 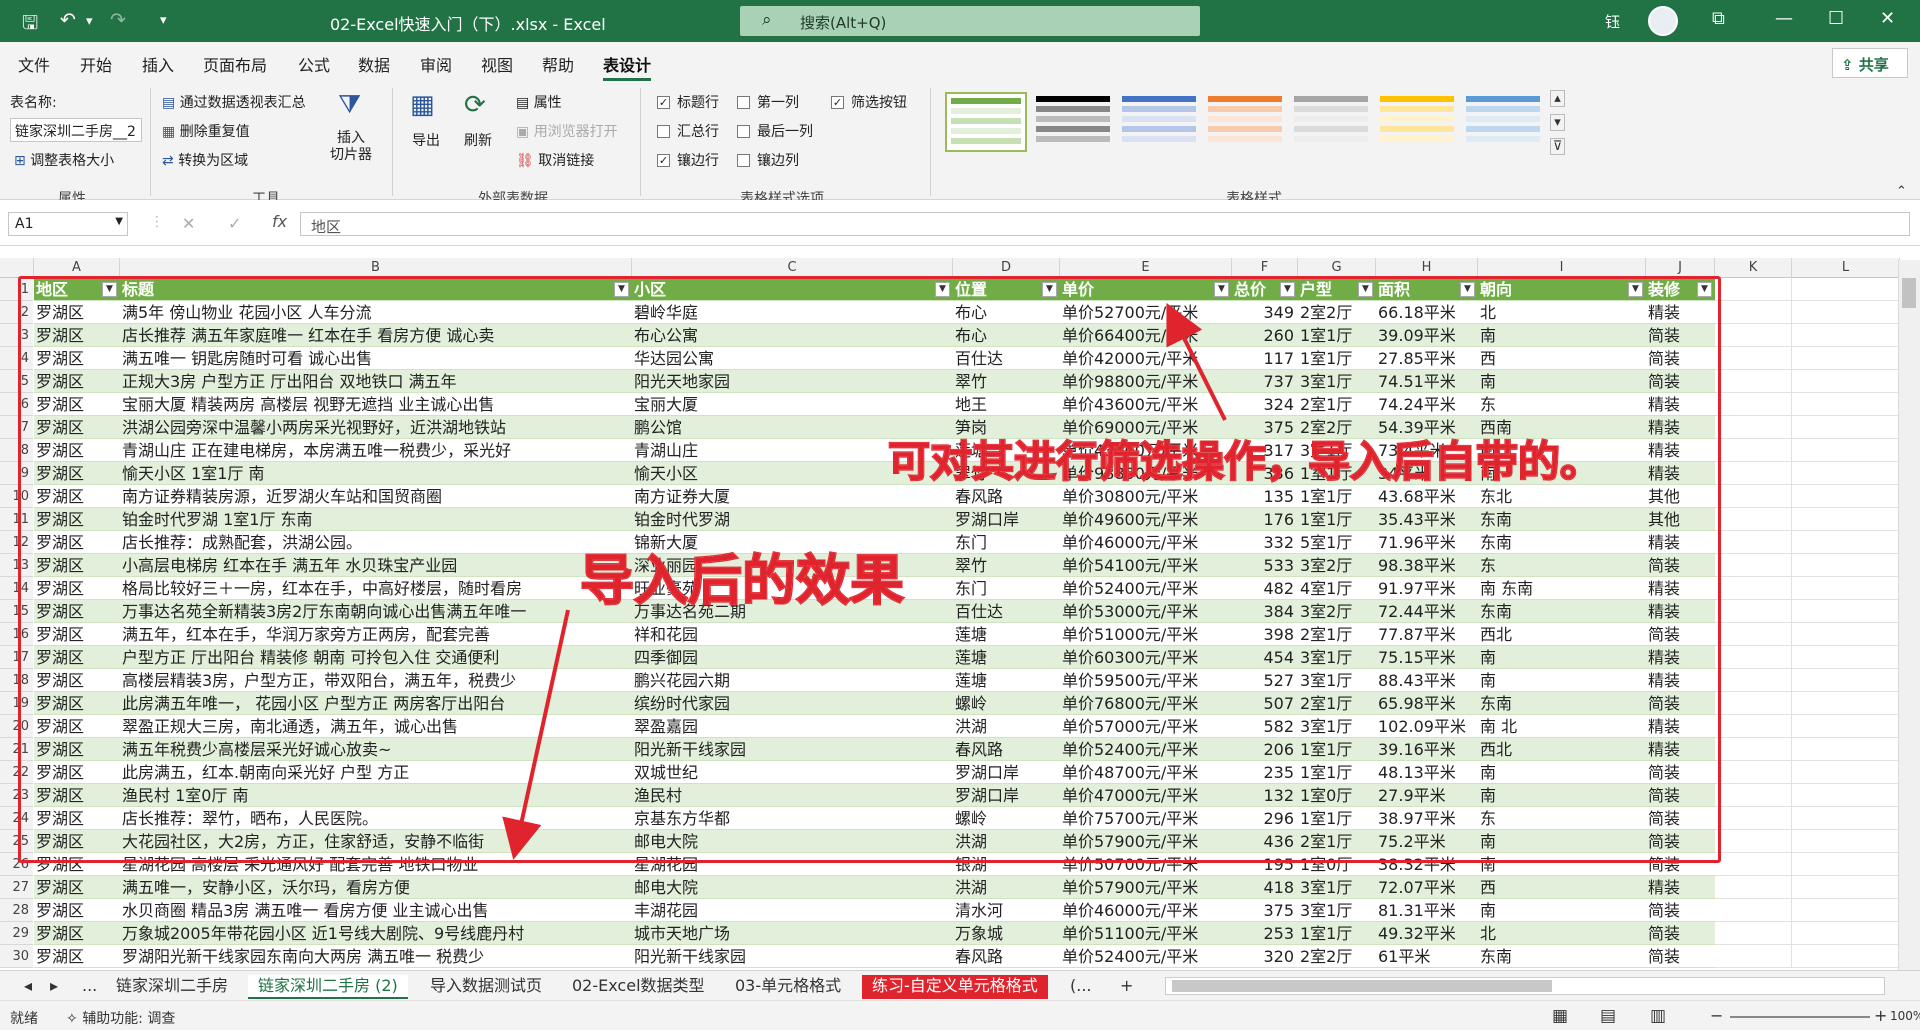 I want to click on export-icon: ▦, so click(x=422, y=105).